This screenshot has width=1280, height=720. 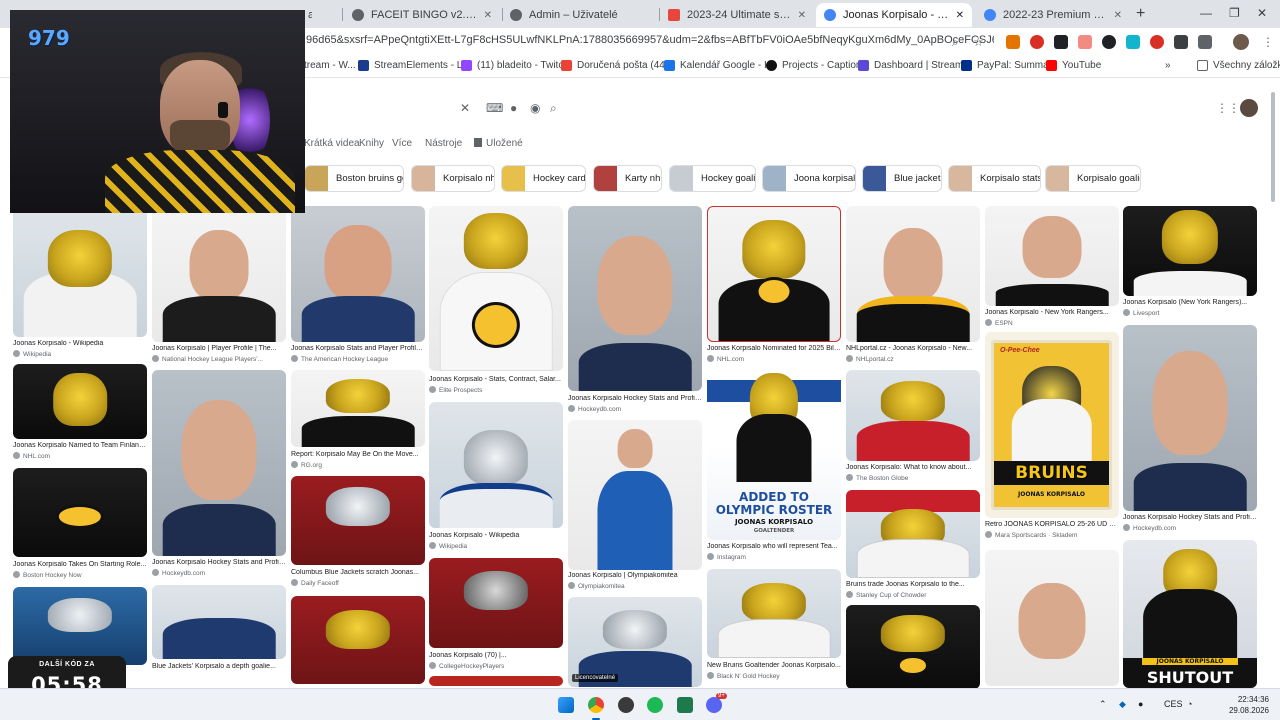 What do you see at coordinates (1249, 108) in the screenshot?
I see `google-account-avatar` at bounding box center [1249, 108].